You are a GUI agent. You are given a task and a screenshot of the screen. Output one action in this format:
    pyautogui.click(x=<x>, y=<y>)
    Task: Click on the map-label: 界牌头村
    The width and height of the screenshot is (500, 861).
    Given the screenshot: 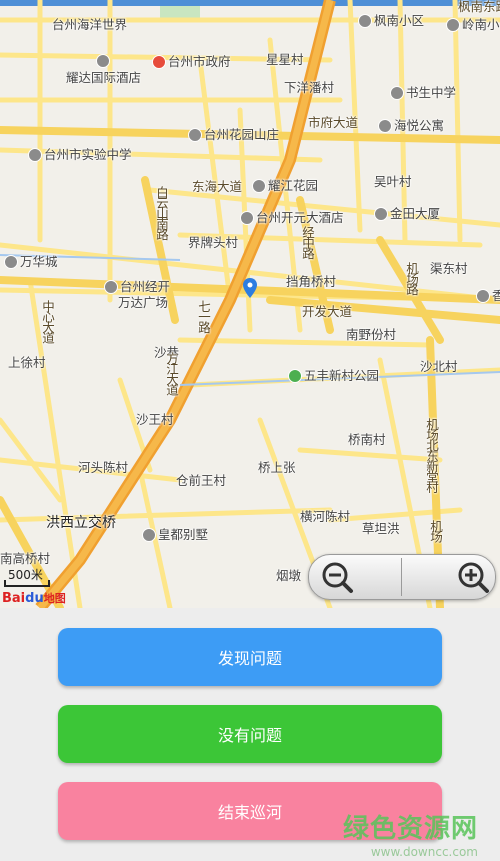 What is the action you would take?
    pyautogui.click(x=213, y=242)
    